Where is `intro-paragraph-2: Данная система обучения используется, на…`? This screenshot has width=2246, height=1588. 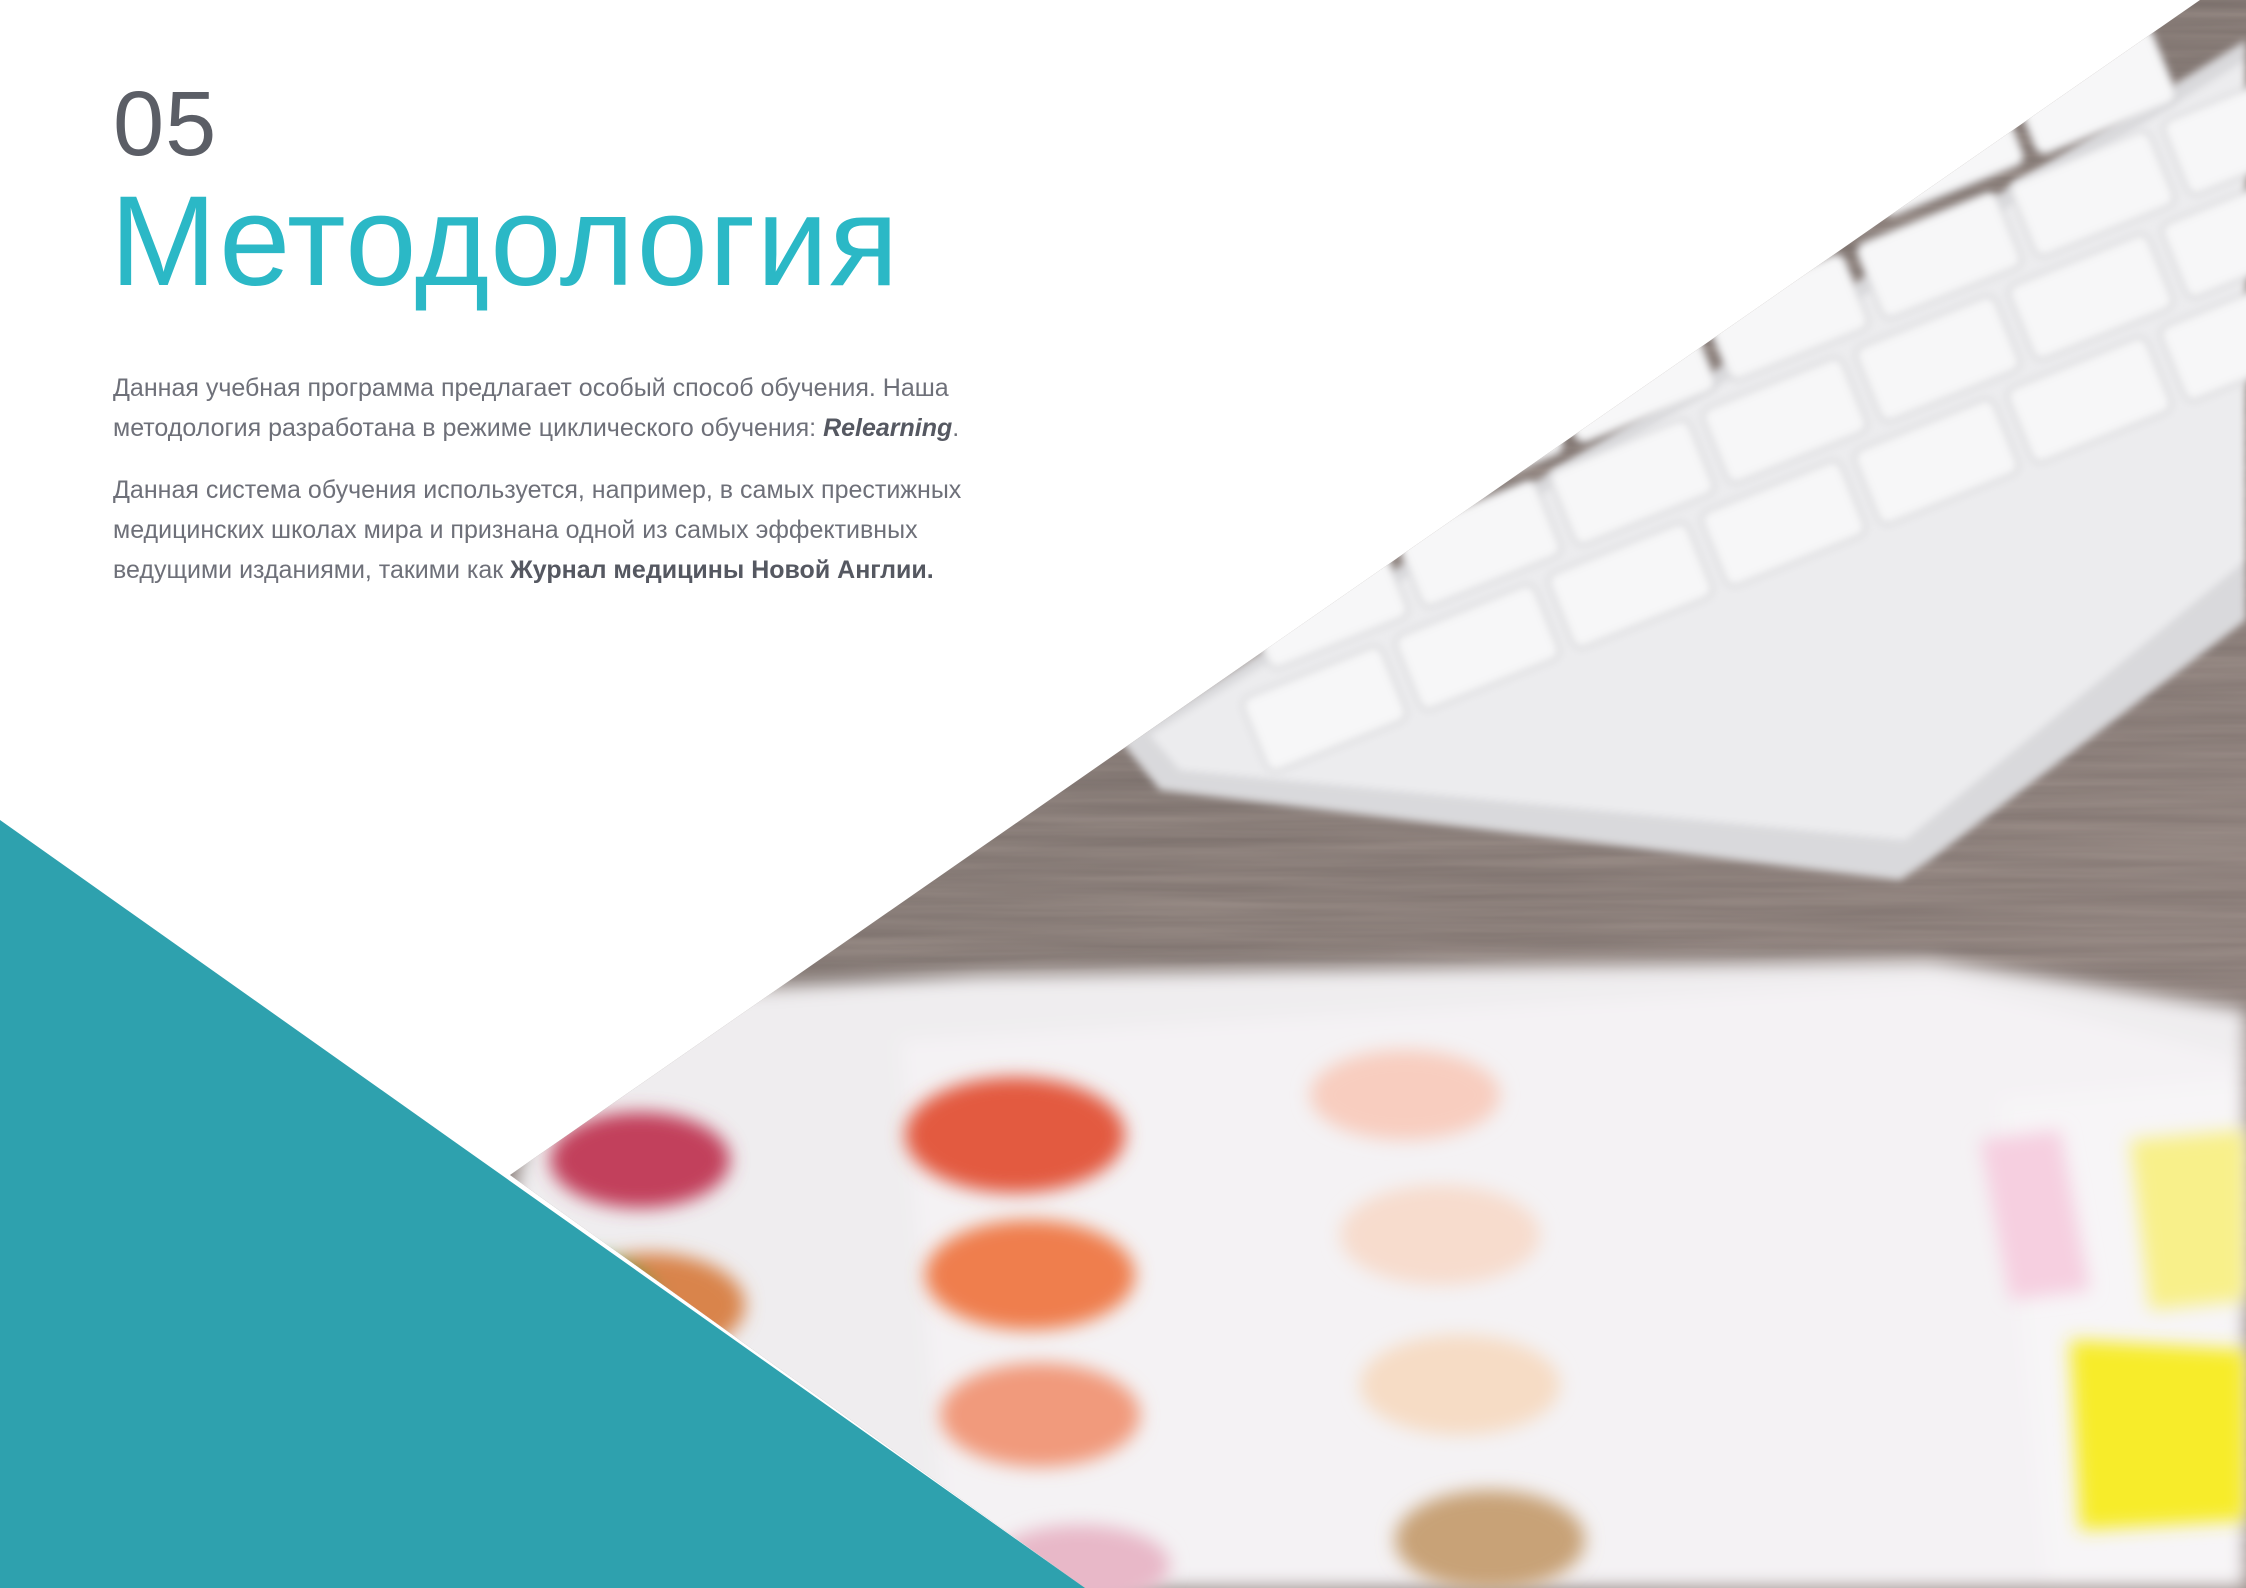
intro-paragraph-2: Данная система обучения используется, на… is located at coordinates (537, 530).